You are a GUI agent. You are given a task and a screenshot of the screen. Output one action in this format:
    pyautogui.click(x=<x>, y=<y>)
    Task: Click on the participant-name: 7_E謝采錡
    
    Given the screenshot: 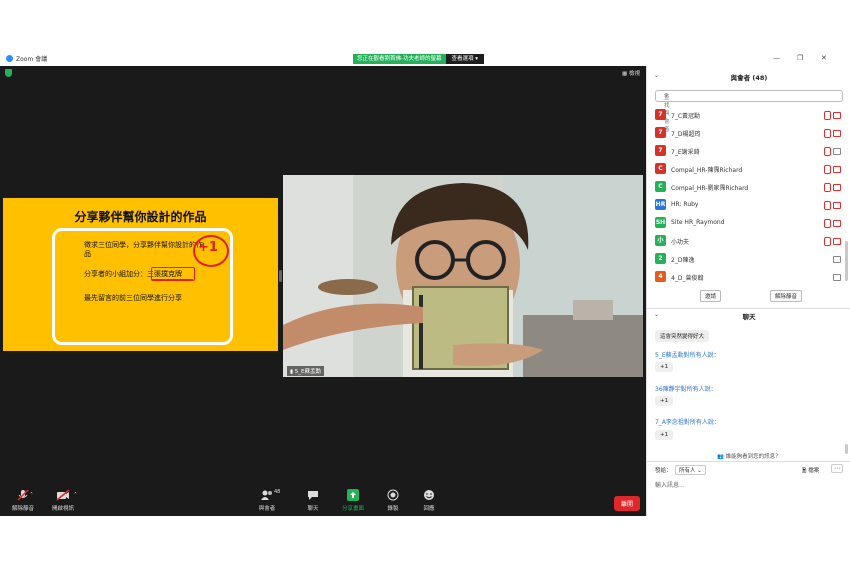 What is the action you would take?
    pyautogui.click(x=685, y=152)
    